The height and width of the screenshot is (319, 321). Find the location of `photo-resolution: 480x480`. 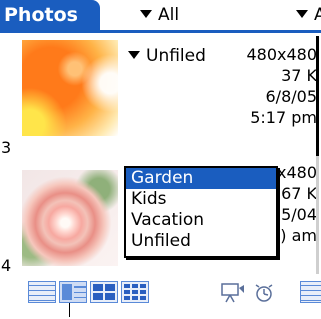

photo-resolution: 480x480 is located at coordinates (281, 54).